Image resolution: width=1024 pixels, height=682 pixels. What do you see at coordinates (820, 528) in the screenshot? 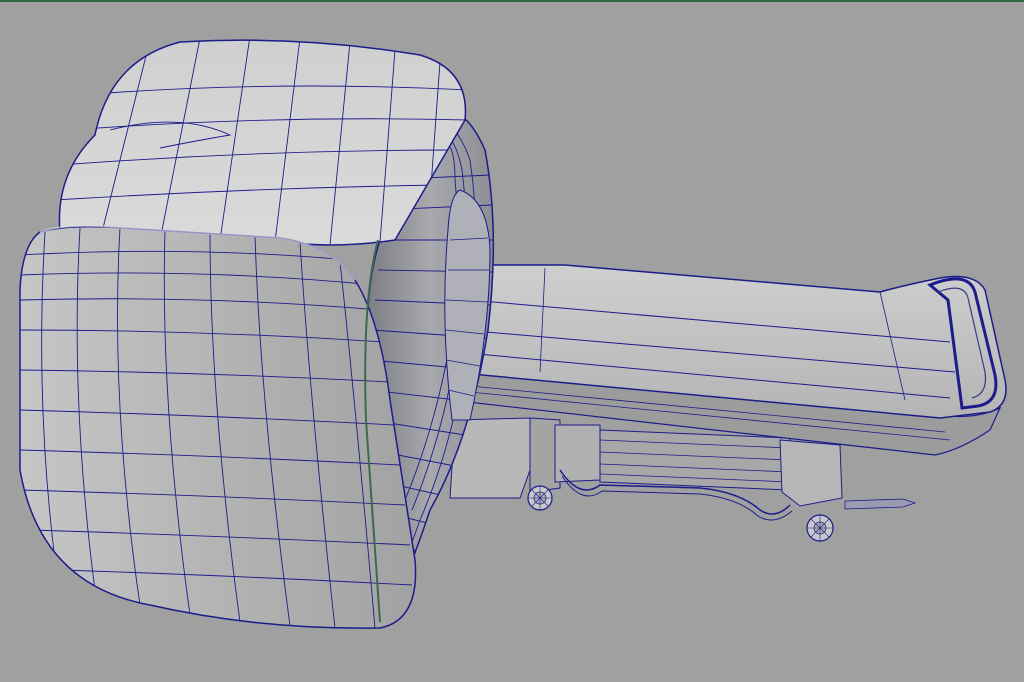
I see `table-wheel-rear` at bounding box center [820, 528].